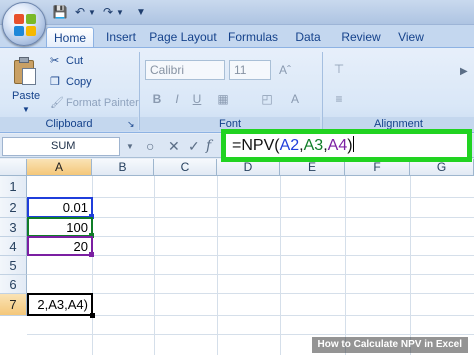  What do you see at coordinates (26, 110) in the screenshot?
I see `paste-dropdown-icon: ▼` at bounding box center [26, 110].